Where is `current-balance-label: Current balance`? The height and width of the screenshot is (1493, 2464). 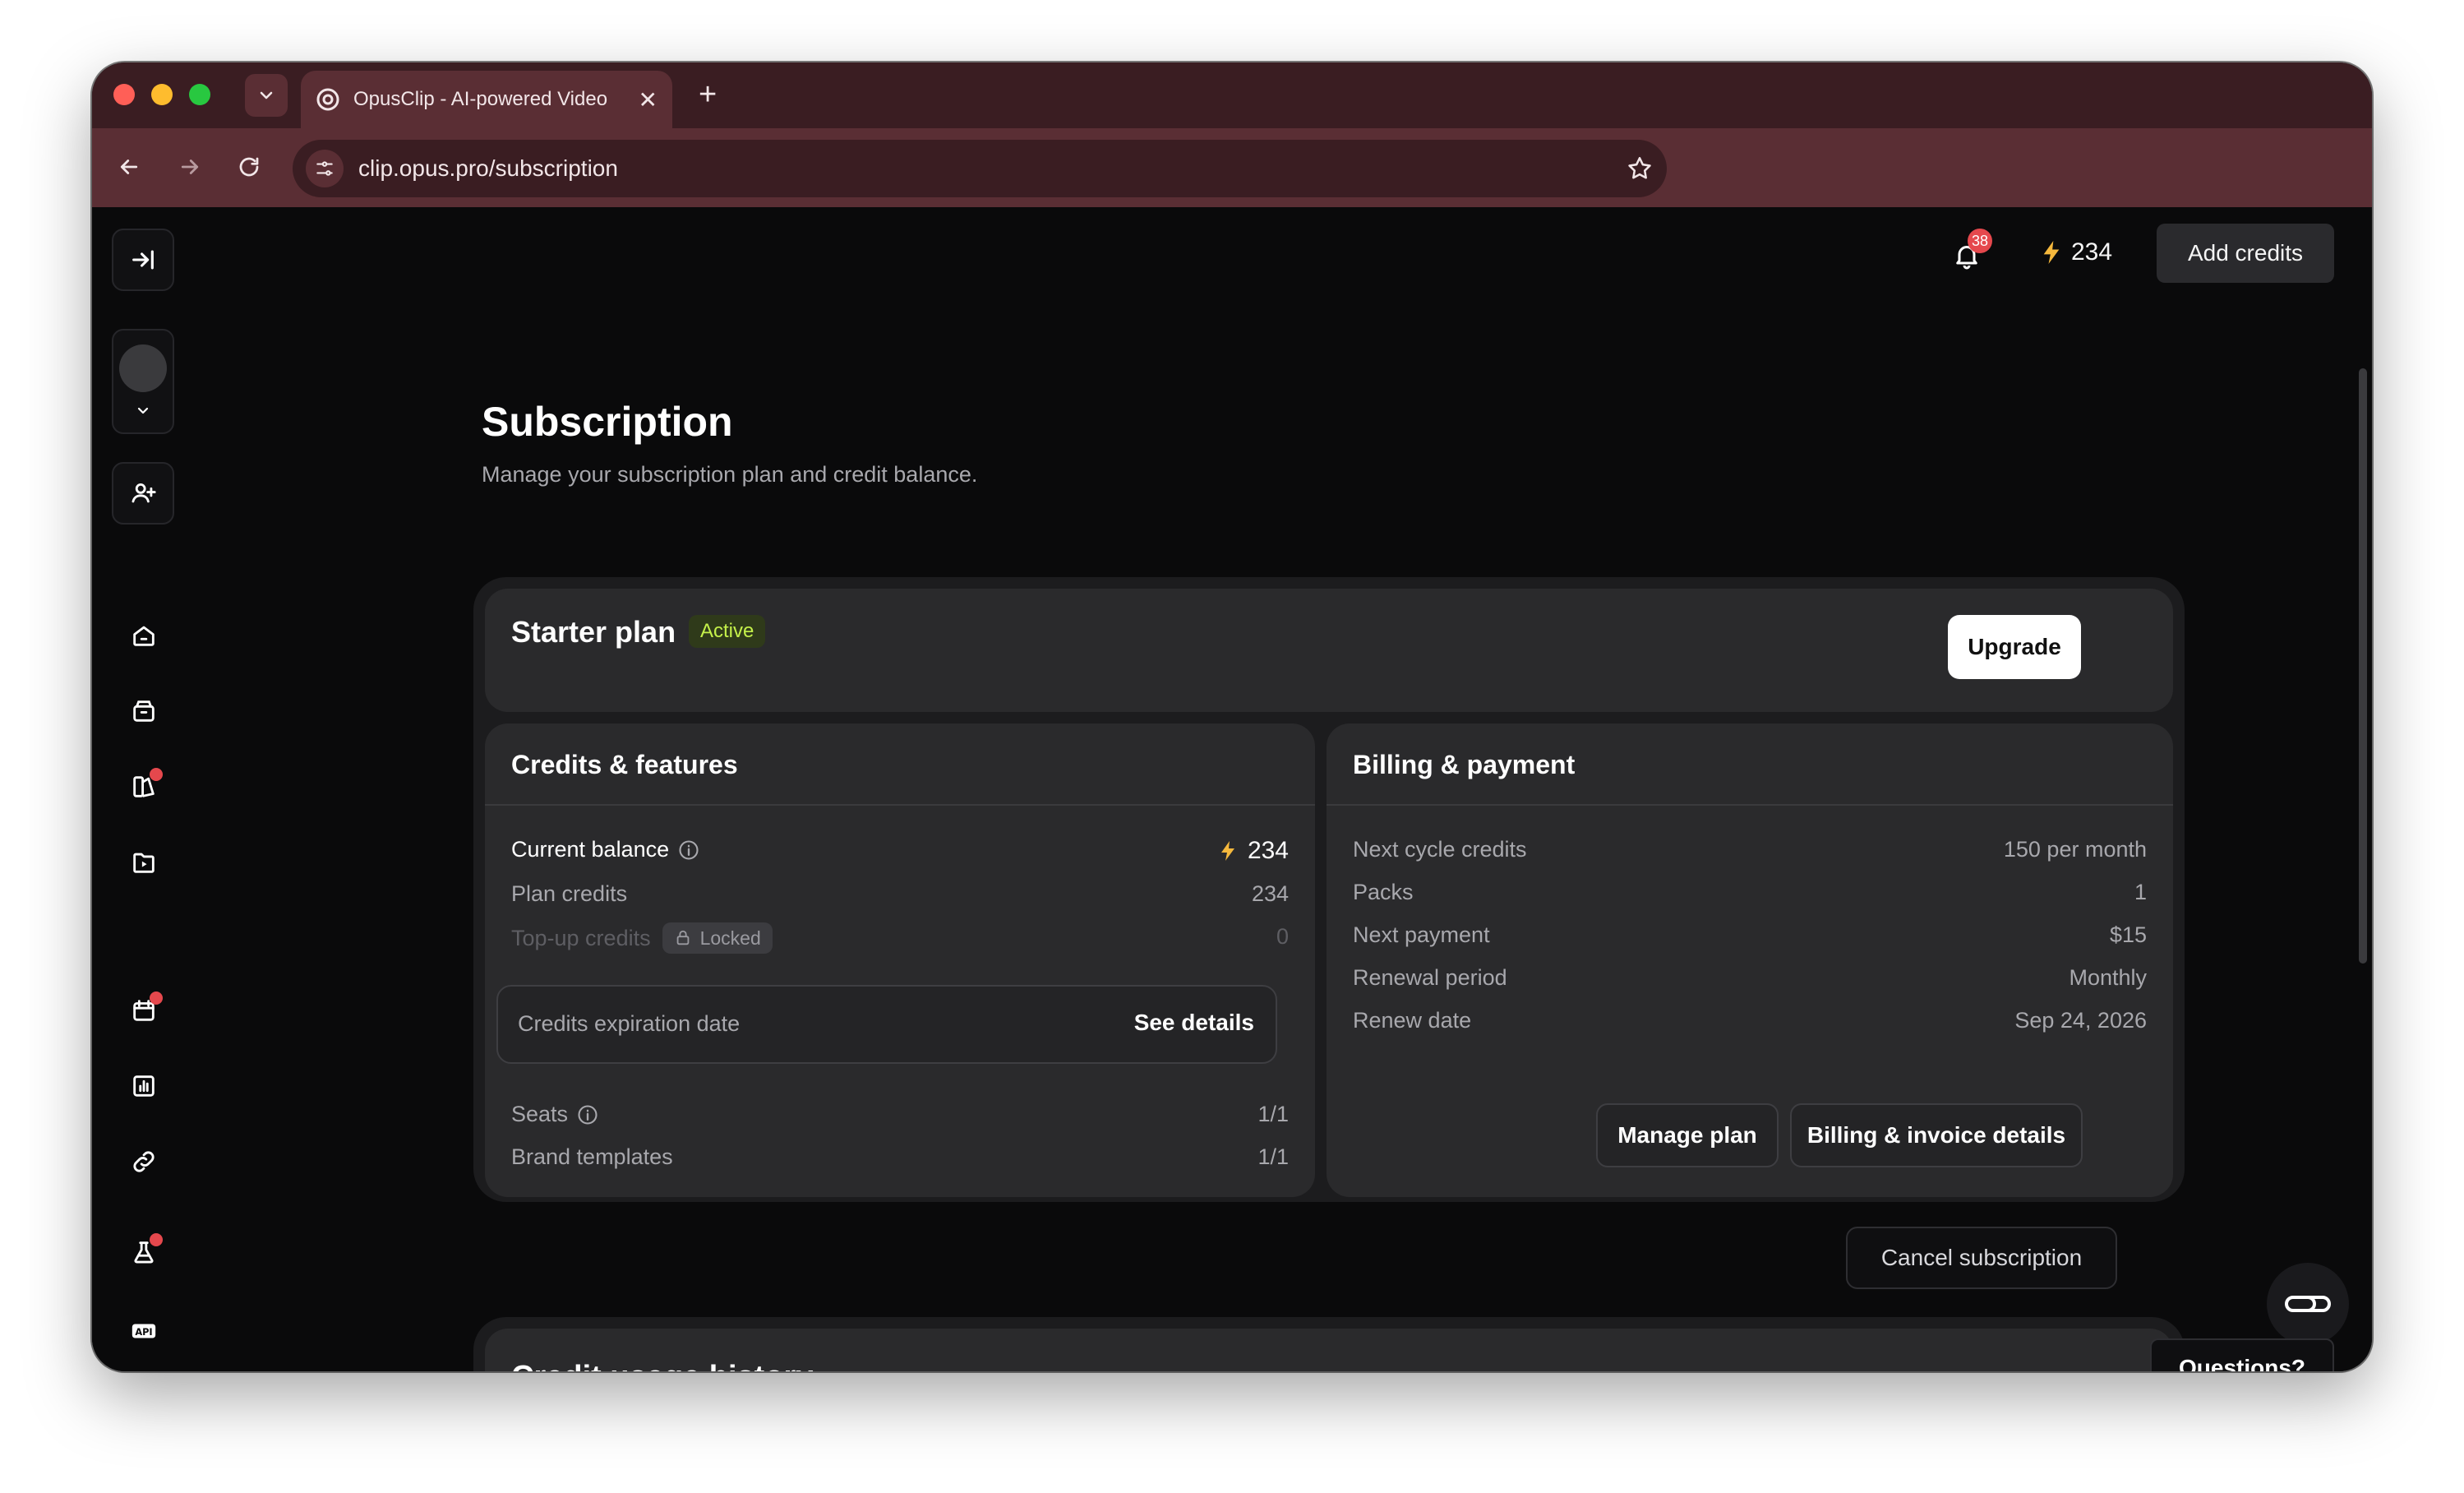
current-balance-label: Current balance is located at coordinates (606, 850).